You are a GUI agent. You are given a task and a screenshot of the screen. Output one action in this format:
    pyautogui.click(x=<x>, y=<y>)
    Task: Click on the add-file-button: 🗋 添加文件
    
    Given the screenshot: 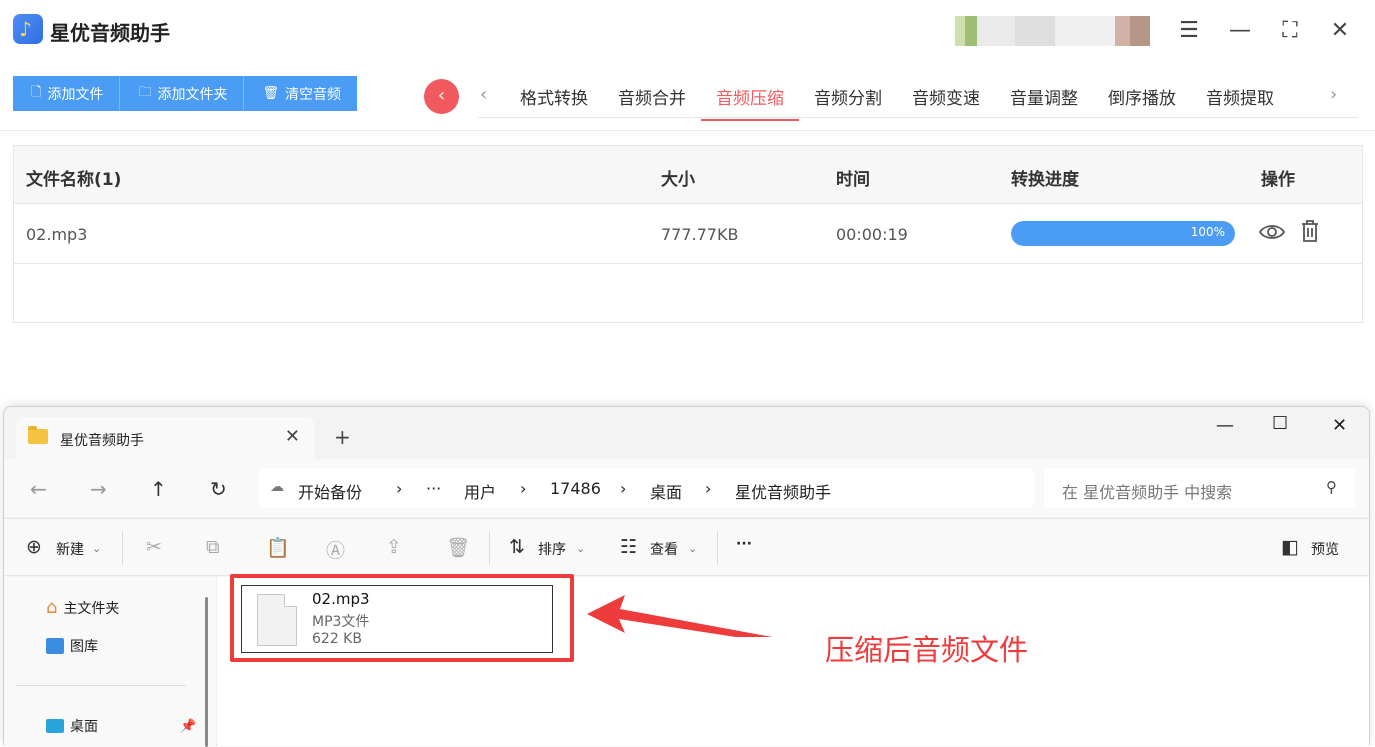 What is the action you would take?
    pyautogui.click(x=67, y=93)
    